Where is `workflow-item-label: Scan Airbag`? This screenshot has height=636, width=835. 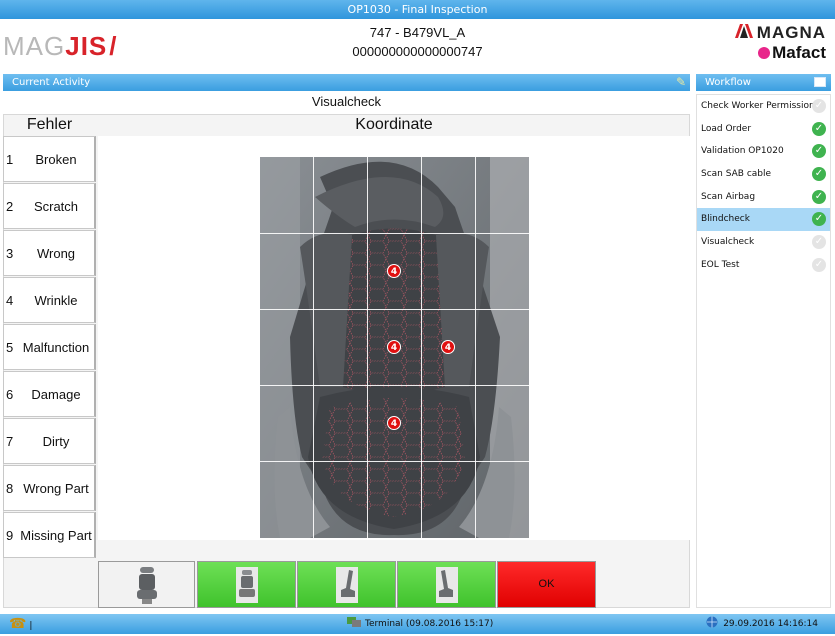
workflow-item-label: Scan Airbag is located at coordinates (728, 196).